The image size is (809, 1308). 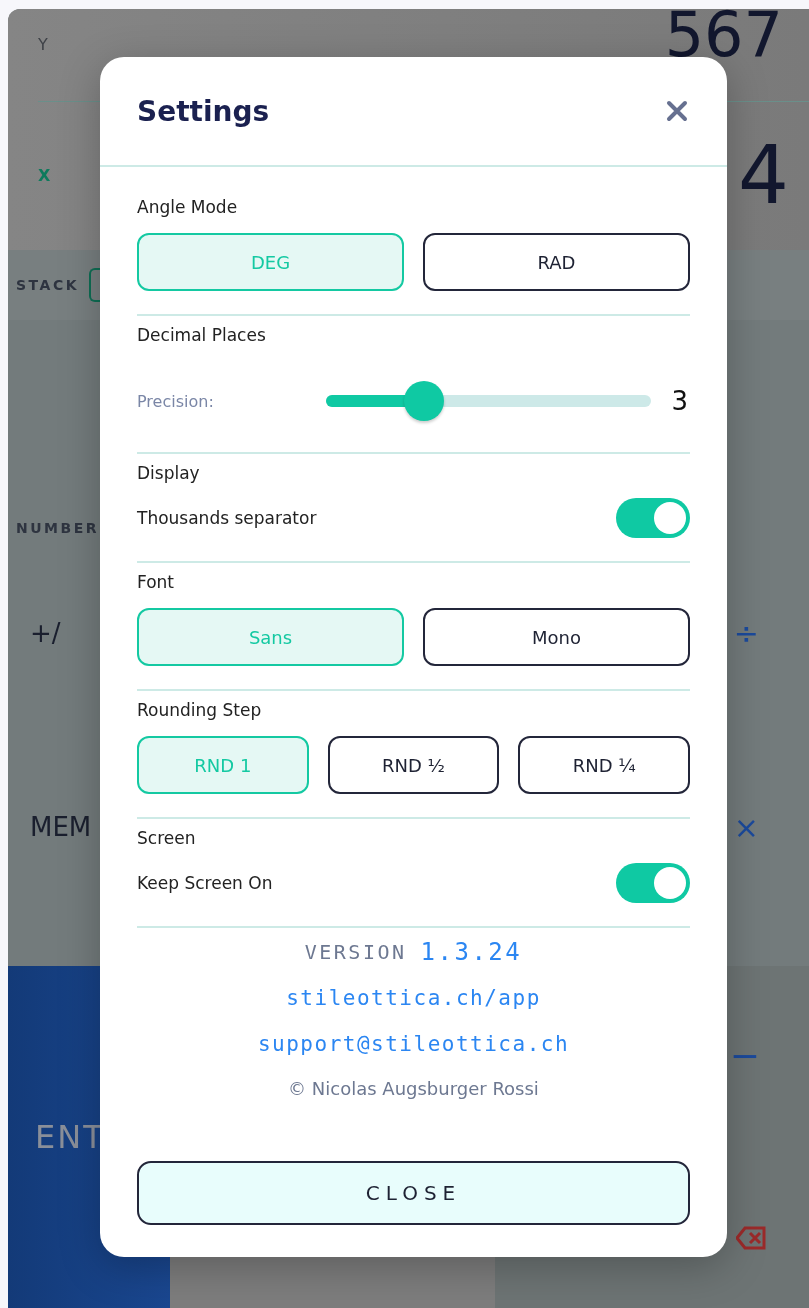 What do you see at coordinates (270, 262) in the screenshot?
I see `option-button: DEG` at bounding box center [270, 262].